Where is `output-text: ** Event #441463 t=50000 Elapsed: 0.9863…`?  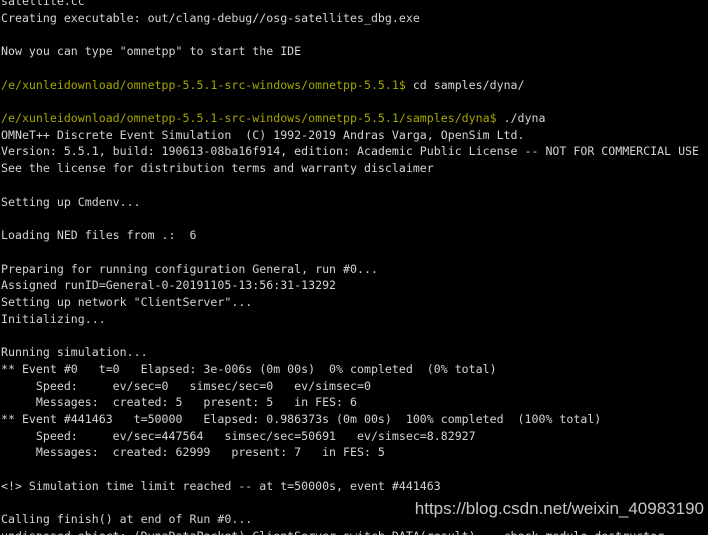
output-text: ** Event #441463 t=50000 Elapsed: 0.9863… is located at coordinates (301, 418).